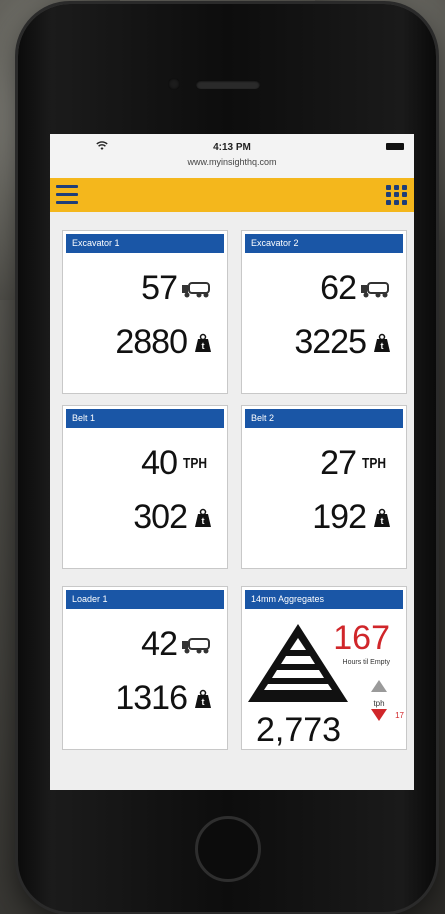 This screenshot has height=914, width=445. What do you see at coordinates (366, 662) in the screenshot?
I see `hours-til-empty-label: Hours til Empty` at bounding box center [366, 662].